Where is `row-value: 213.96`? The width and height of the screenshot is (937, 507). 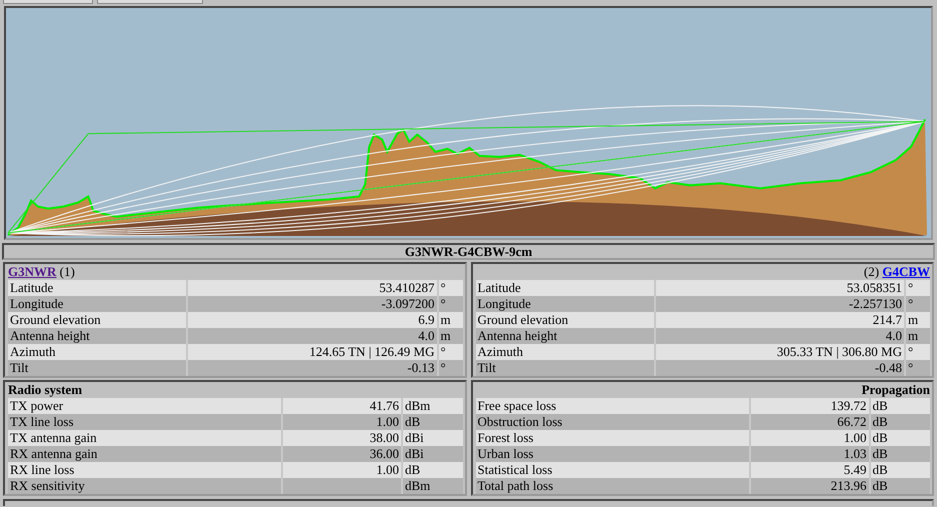
row-value: 213.96 is located at coordinates (810, 486).